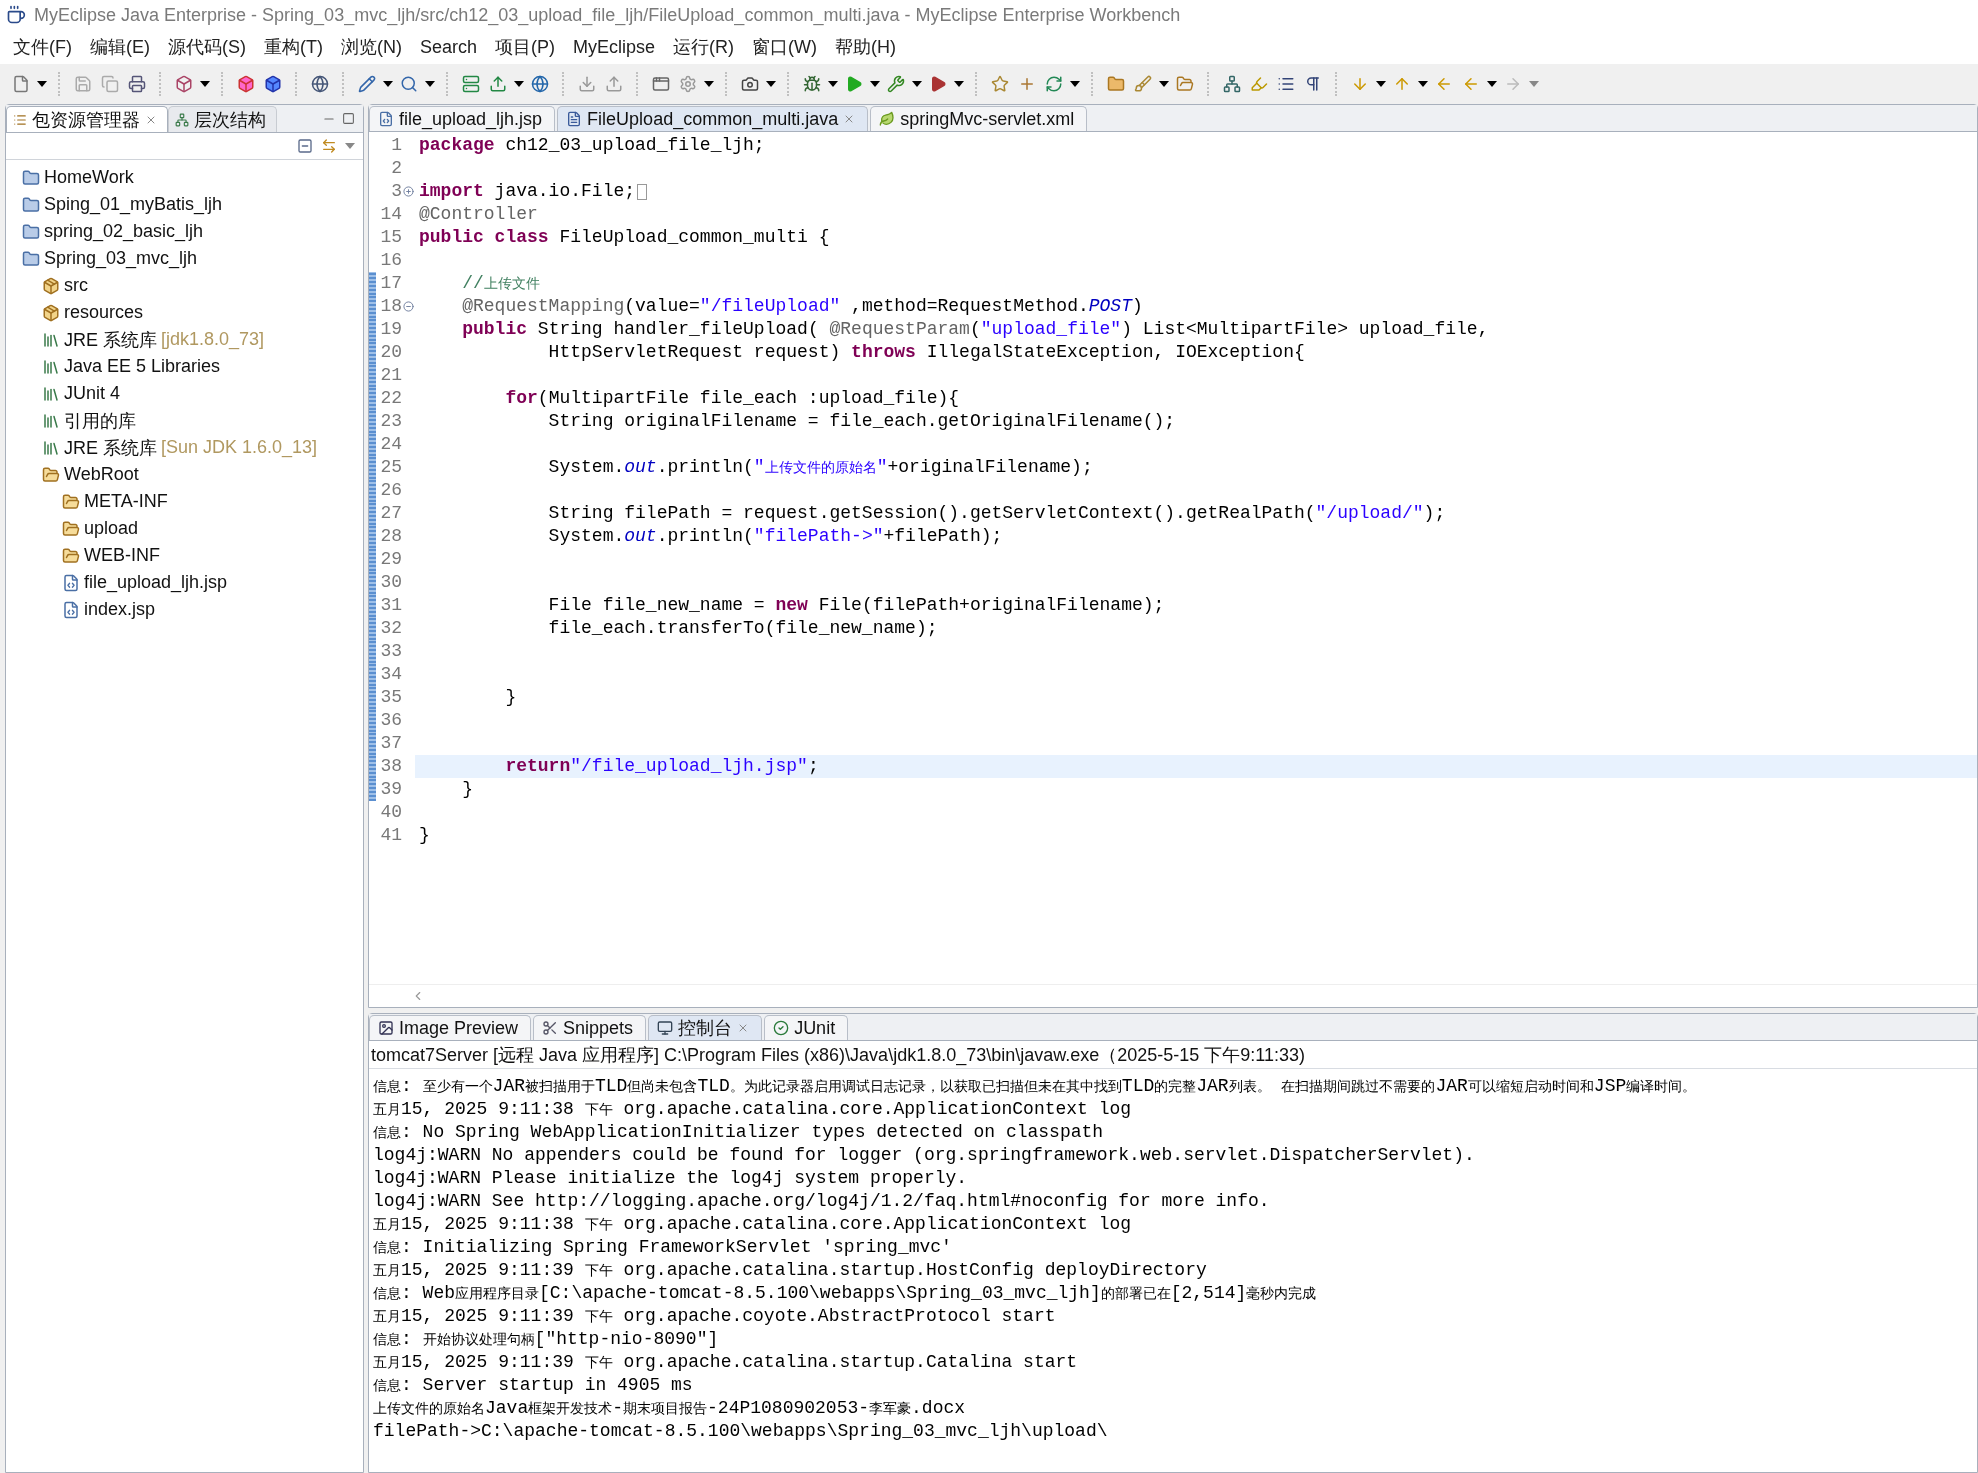  What do you see at coordinates (1286, 84) in the screenshot?
I see `list-icon` at bounding box center [1286, 84].